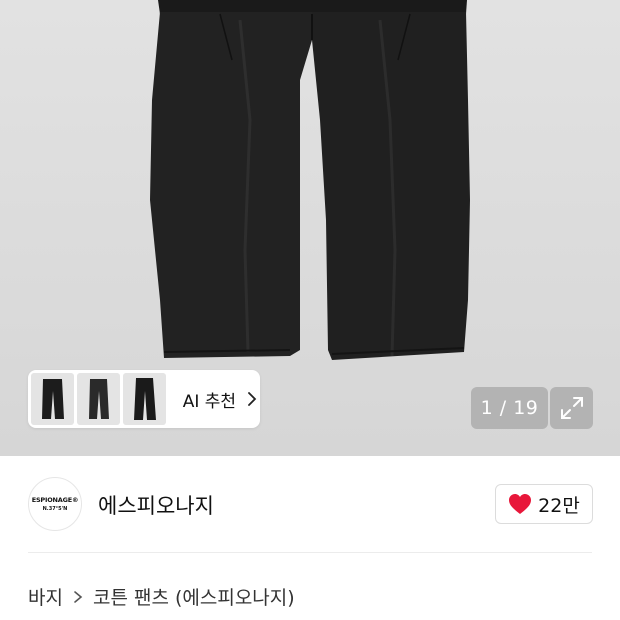 Image resolution: width=620 pixels, height=620 pixels. Describe the element at coordinates (520, 504) in the screenshot. I see `heart-icon` at that location.